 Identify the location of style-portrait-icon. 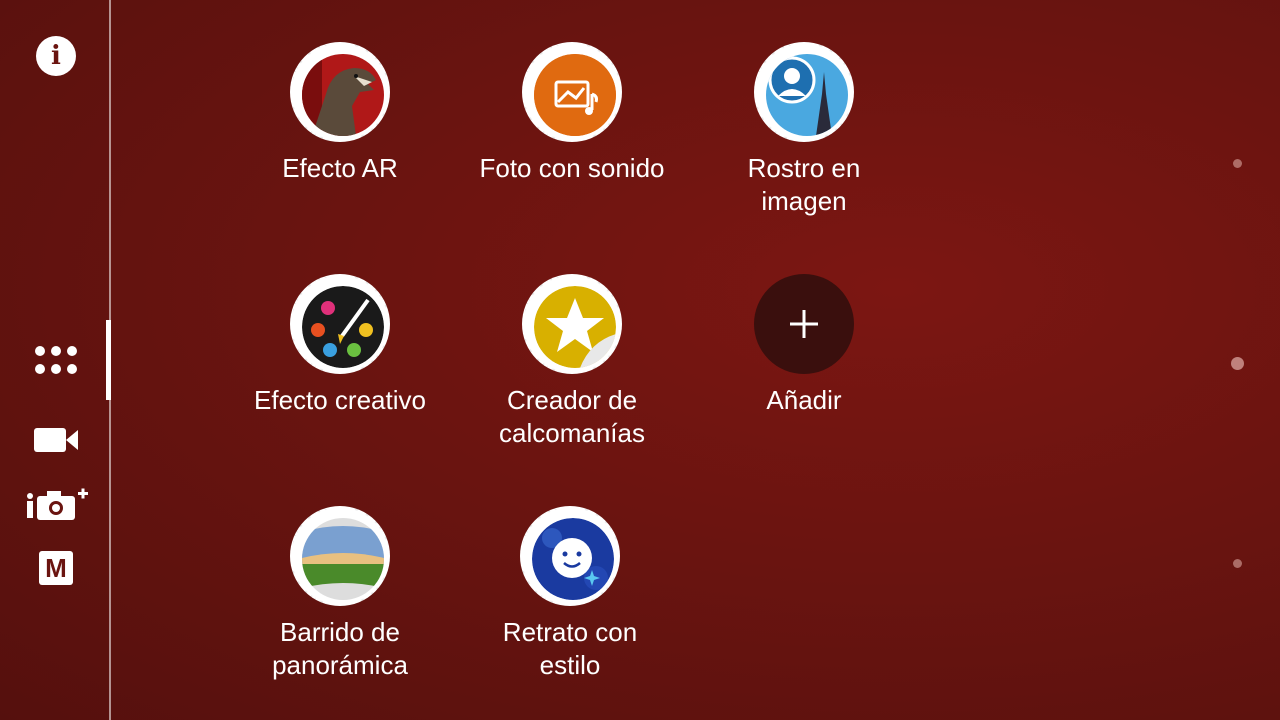
(570, 556).